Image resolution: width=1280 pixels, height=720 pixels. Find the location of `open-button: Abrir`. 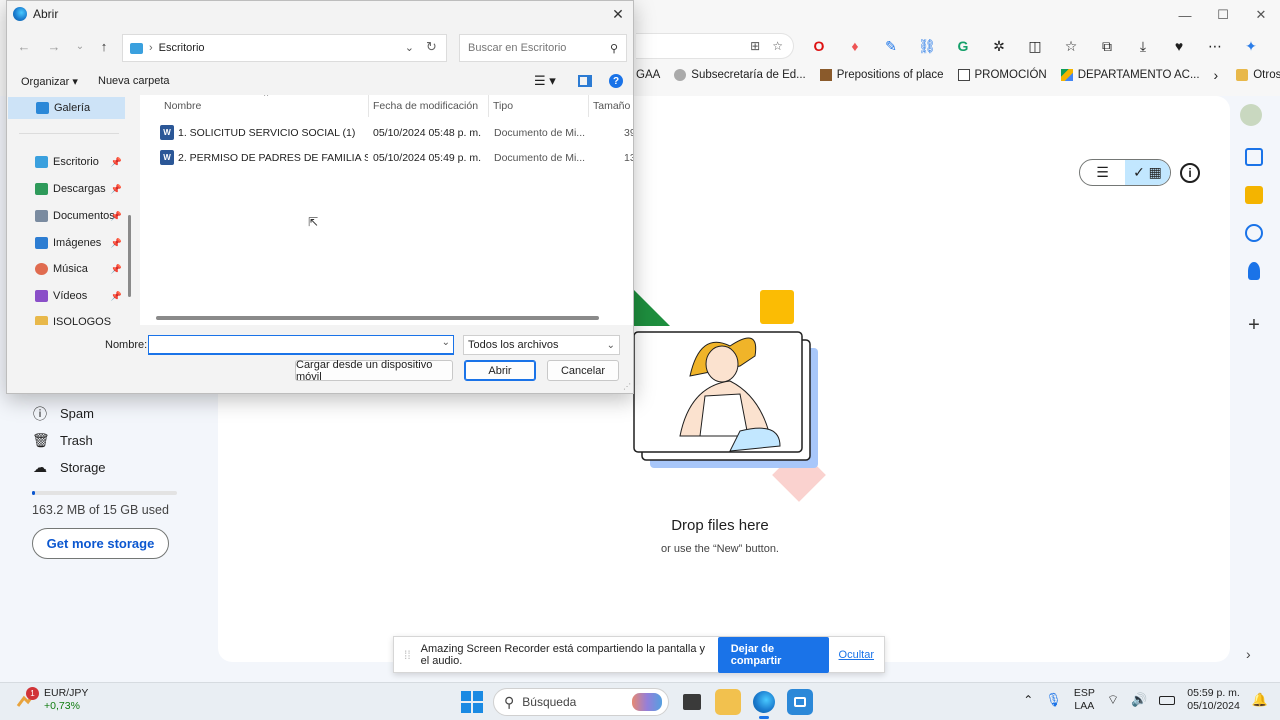

open-button: Abrir is located at coordinates (500, 370).